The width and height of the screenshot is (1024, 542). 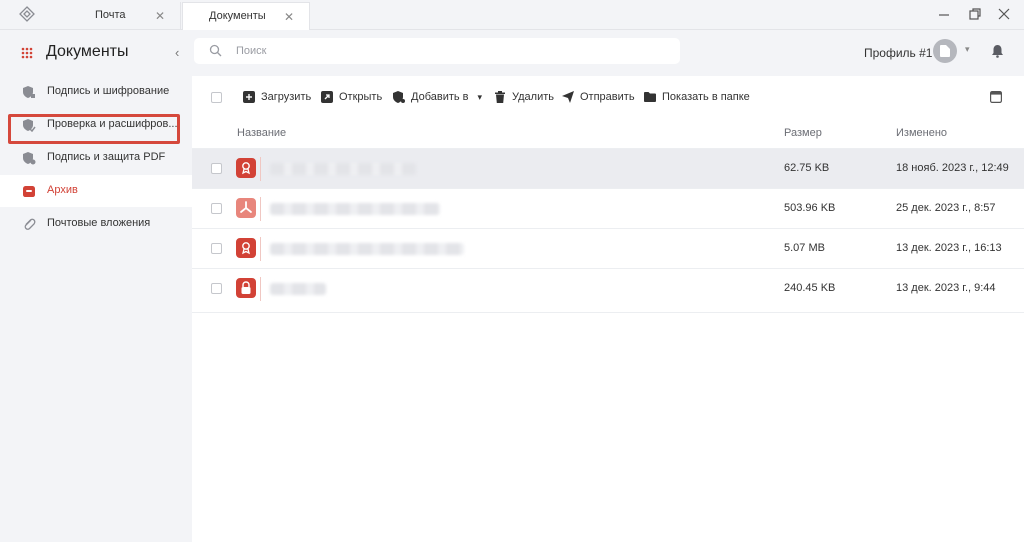 I want to click on table-row: 240.45 KB 13 дек. 2023 г., 9:44, so click(x=608, y=288).